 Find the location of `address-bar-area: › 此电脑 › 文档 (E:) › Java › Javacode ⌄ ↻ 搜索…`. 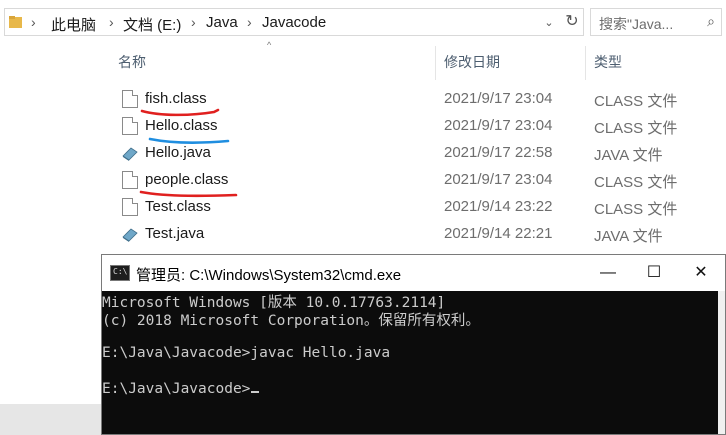

address-bar-area: › 此电脑 › 文档 (E:) › Java › Javacode ⌄ ↻ 搜索… is located at coordinates (363, 21).